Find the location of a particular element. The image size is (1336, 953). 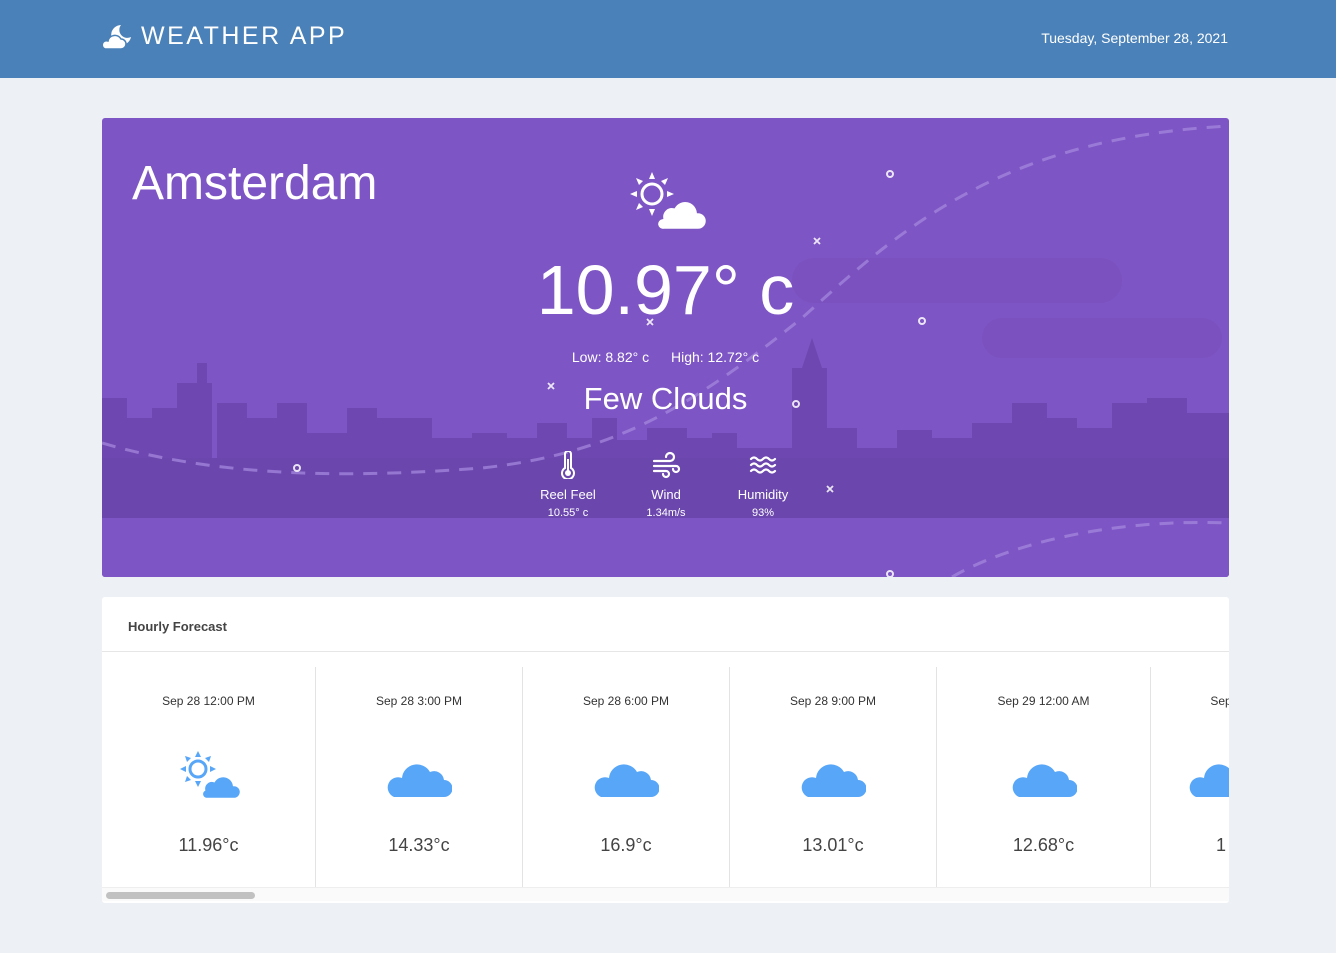

forecast-time: Sep 29 12:00 AM is located at coordinates (1043, 701).